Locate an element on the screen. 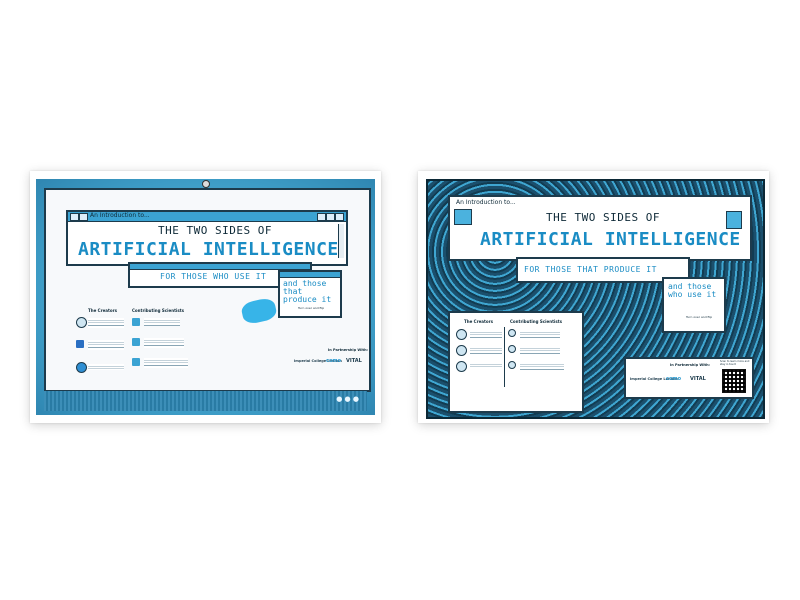 This screenshot has width=800, height=600. monitor-buttons: ● ● ● is located at coordinates (347, 399).